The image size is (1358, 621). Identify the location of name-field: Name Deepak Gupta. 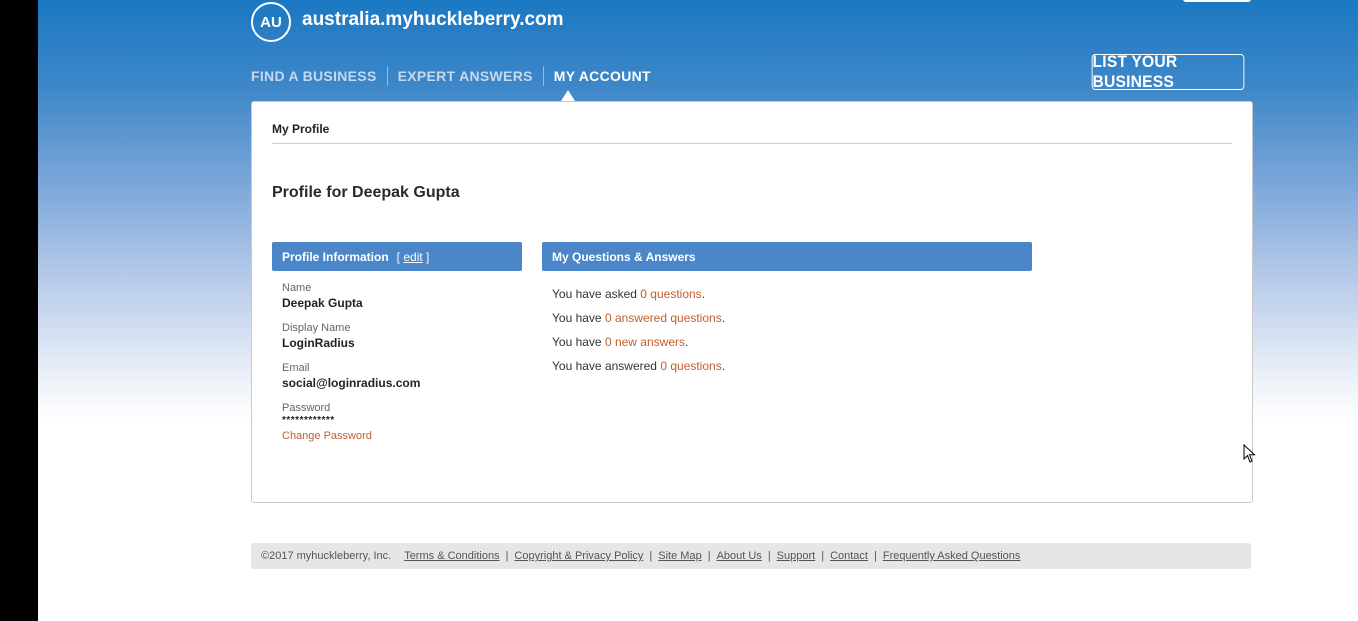
(322, 296).